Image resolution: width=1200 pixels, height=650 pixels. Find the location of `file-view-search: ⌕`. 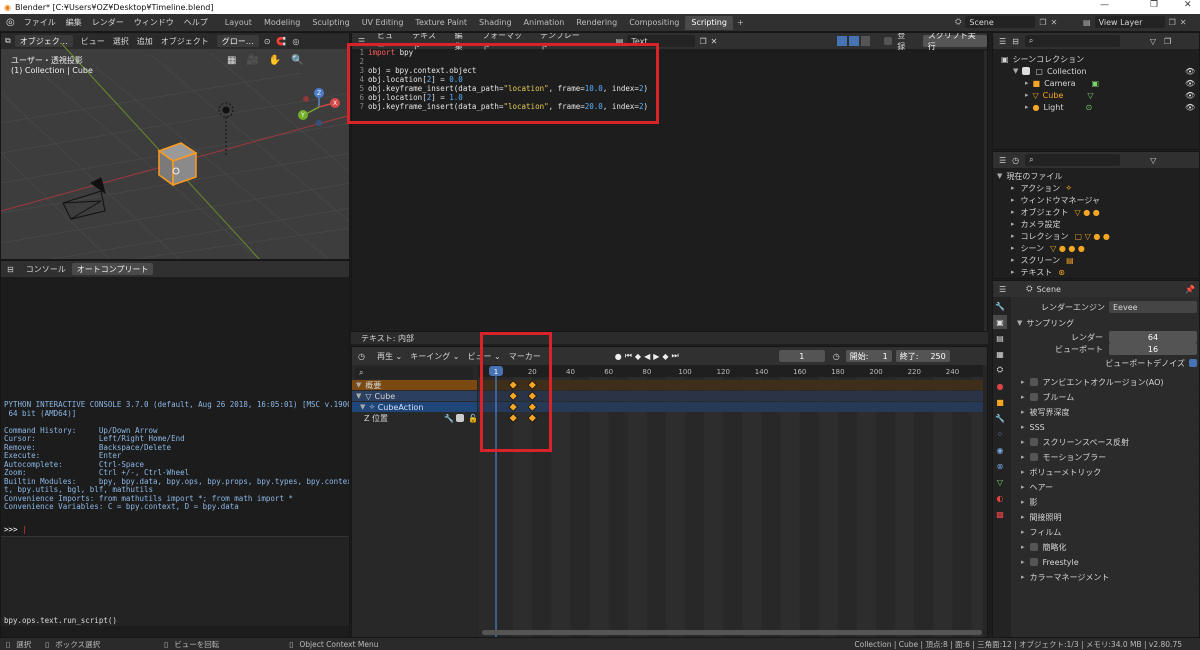

file-view-search: ⌕ is located at coordinates (1073, 160).